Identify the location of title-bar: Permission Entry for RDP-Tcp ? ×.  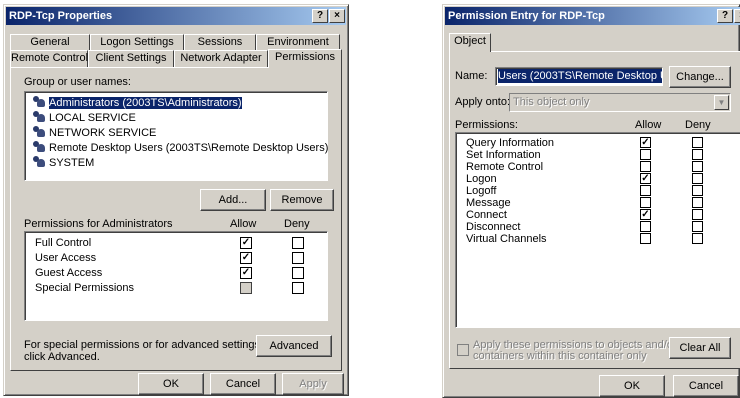
(592, 16).